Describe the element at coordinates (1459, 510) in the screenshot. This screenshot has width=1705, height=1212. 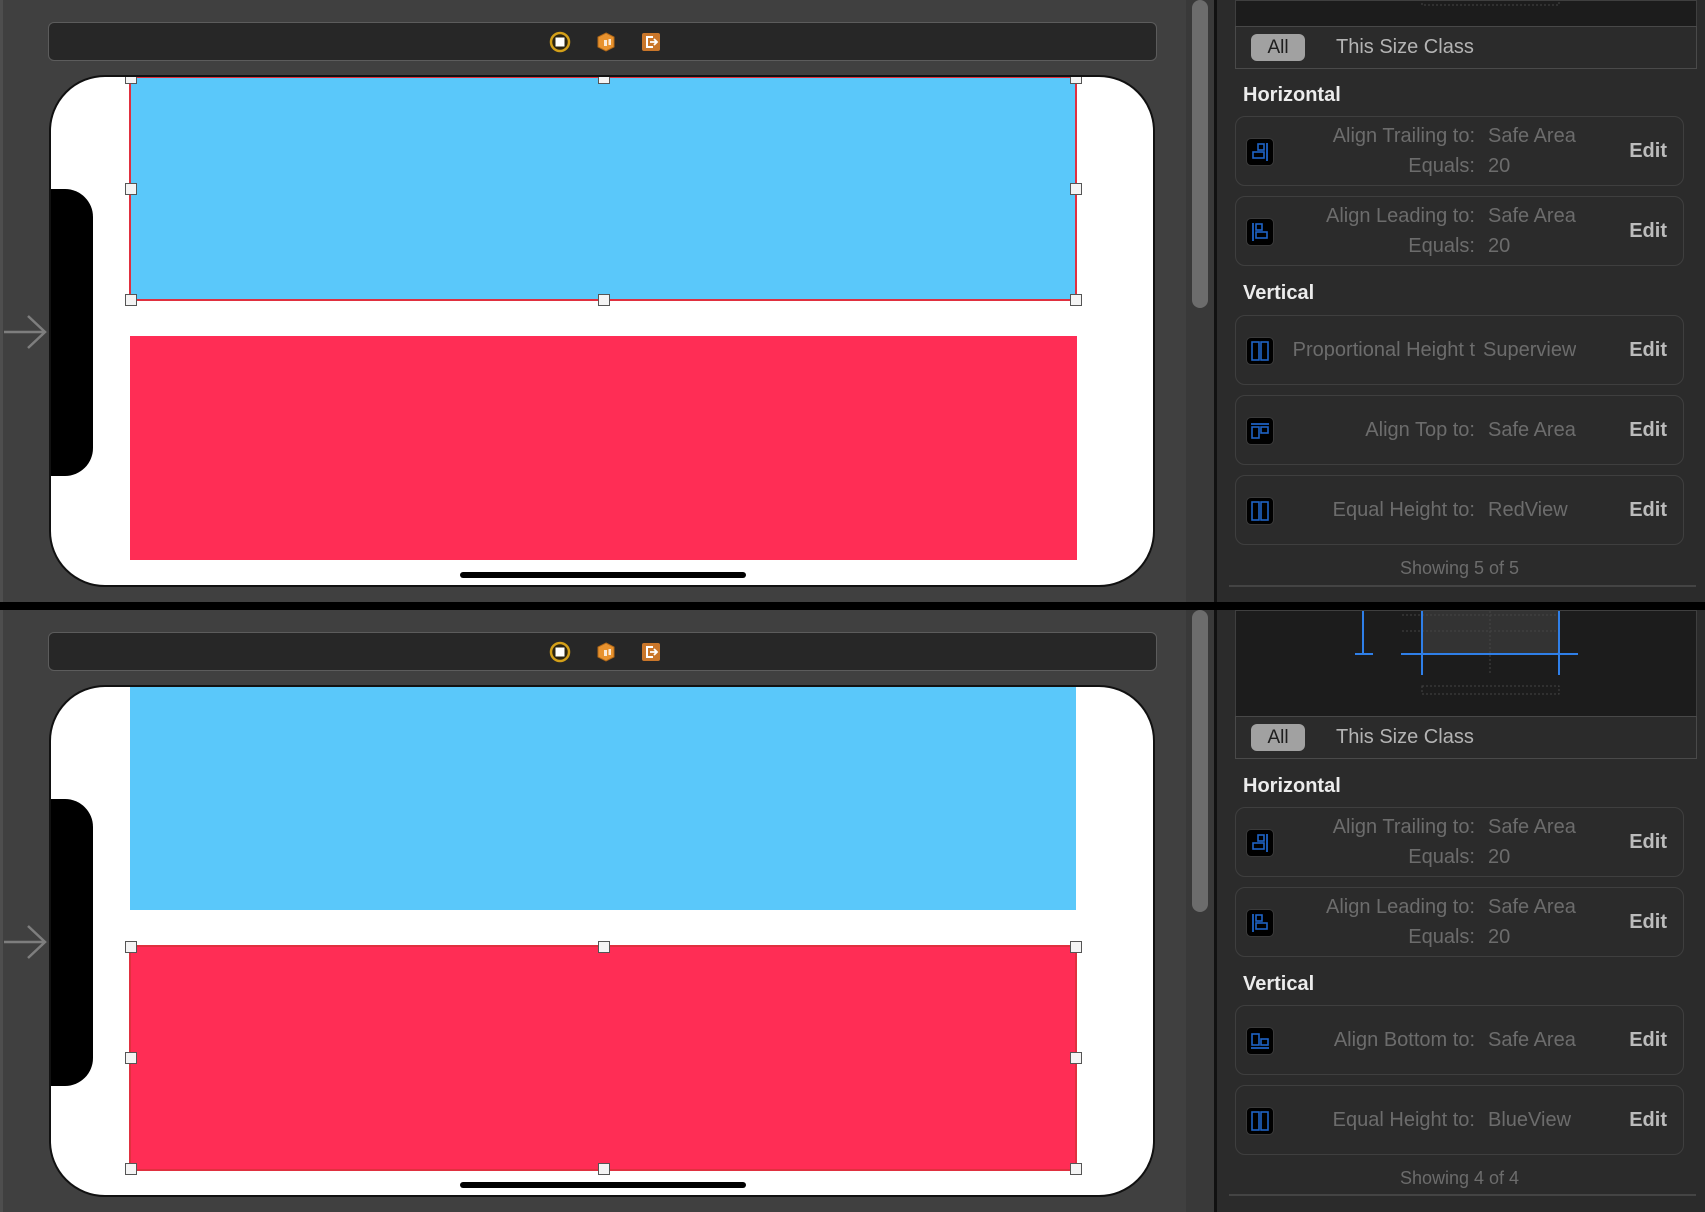
I see `constraint-card: Equal Height to: RedView Edit` at that location.